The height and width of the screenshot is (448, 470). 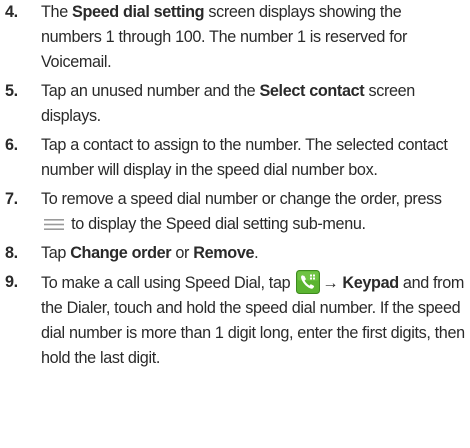 I want to click on bold-term: Speed dial setting, so click(x=138, y=12).